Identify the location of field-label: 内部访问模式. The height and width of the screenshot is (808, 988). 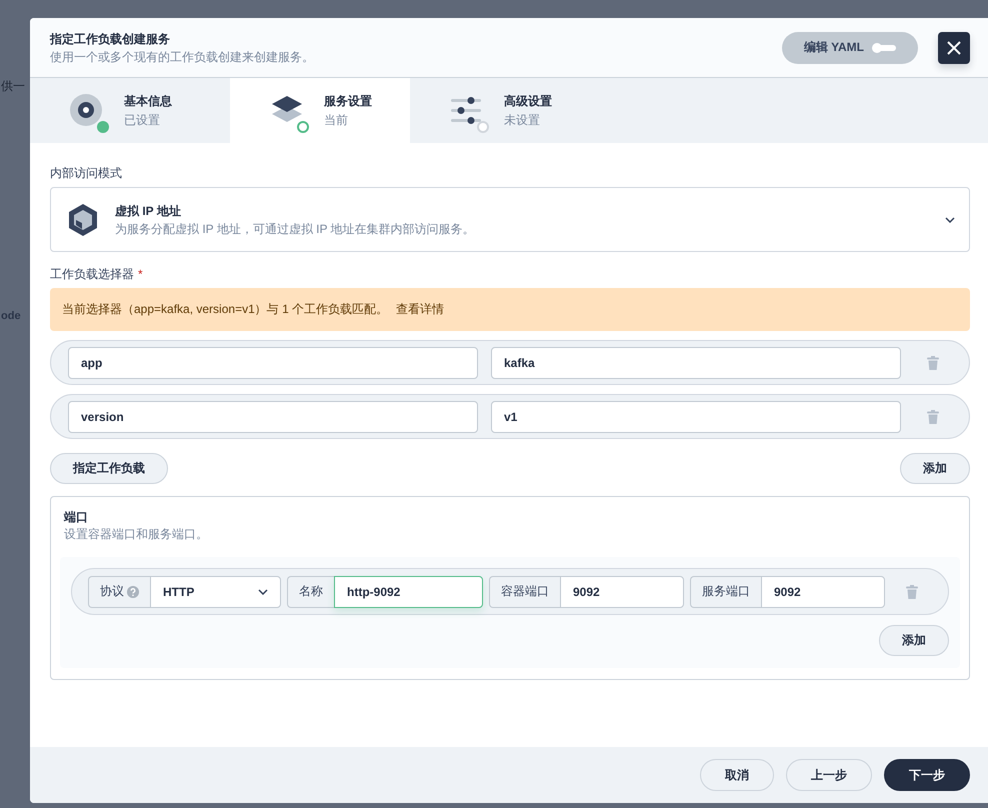
(86, 173).